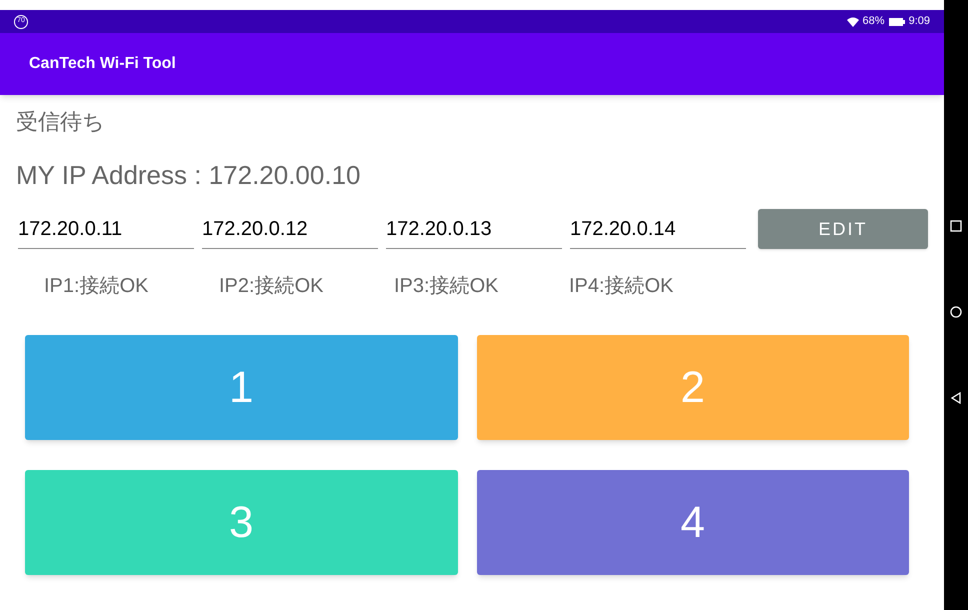 The height and width of the screenshot is (610, 968). What do you see at coordinates (956, 312) in the screenshot?
I see `home-icon` at bounding box center [956, 312].